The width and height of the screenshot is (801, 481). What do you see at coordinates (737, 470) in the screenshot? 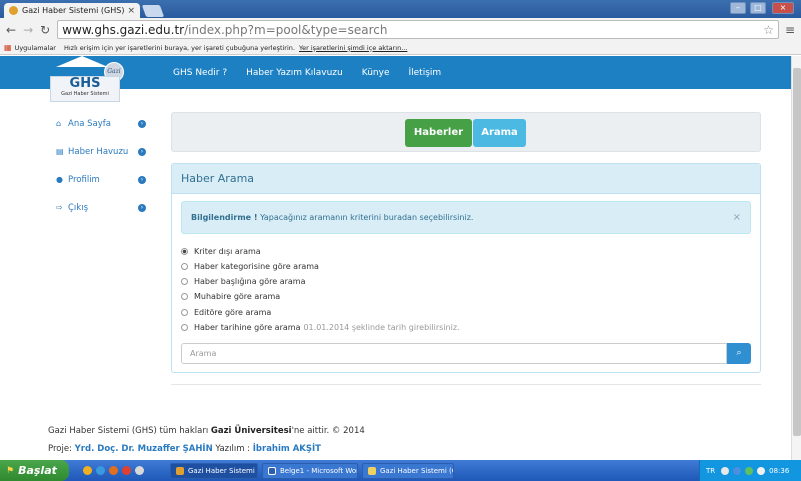
I see `network-icon` at bounding box center [737, 470].